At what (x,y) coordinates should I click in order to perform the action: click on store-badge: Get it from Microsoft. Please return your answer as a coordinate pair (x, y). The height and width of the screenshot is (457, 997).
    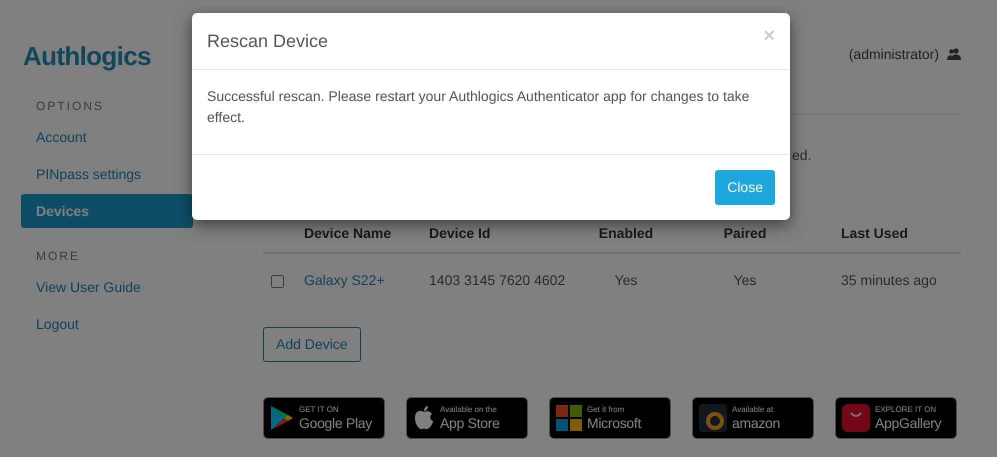
    Looking at the image, I should click on (610, 418).